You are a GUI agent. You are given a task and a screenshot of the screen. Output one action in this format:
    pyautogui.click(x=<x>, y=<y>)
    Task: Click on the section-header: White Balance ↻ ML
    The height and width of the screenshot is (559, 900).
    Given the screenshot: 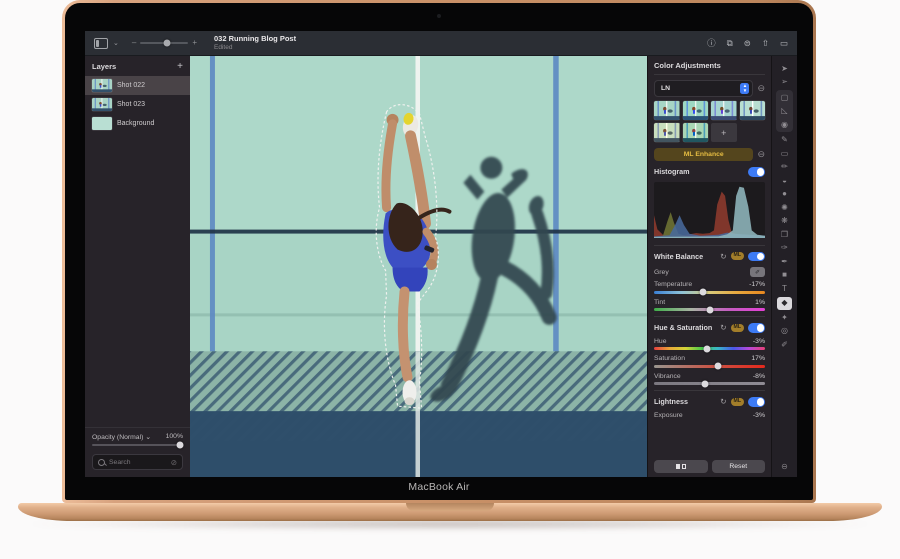 What is the action you would take?
    pyautogui.click(x=709, y=256)
    